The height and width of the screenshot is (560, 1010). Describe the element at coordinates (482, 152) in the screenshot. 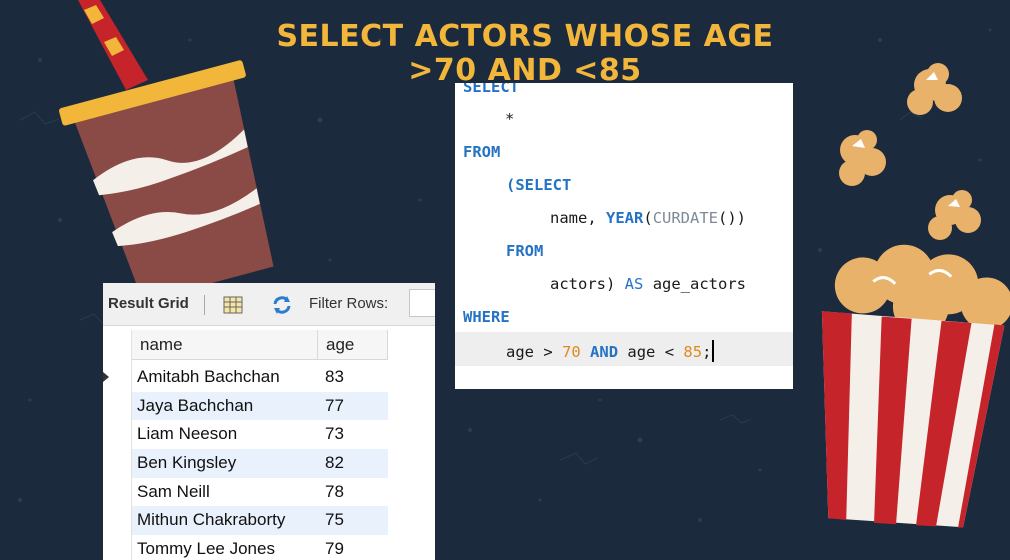

I see `sql-line-3: FROM` at that location.